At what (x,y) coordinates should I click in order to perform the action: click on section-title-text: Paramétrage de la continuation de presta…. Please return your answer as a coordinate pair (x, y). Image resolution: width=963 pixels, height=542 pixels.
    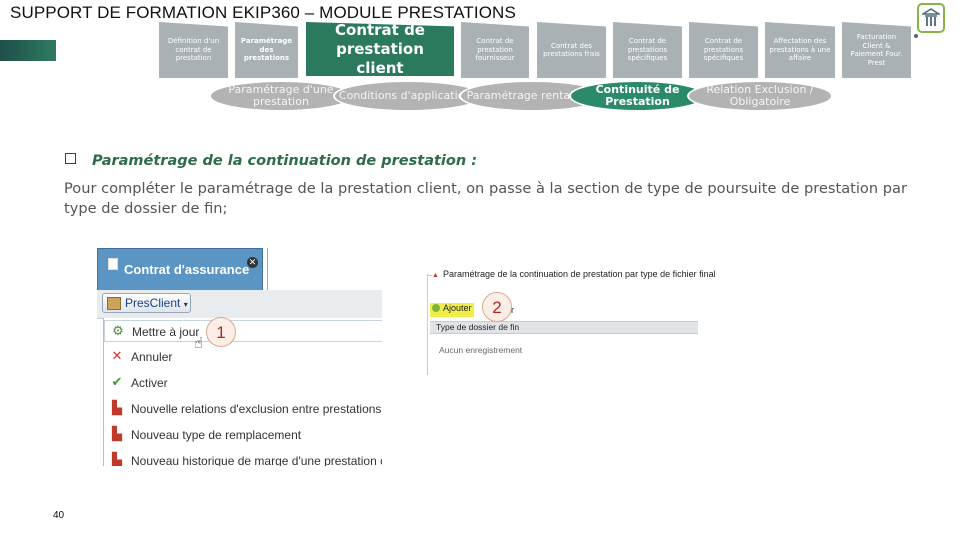
    Looking at the image, I should click on (579, 274).